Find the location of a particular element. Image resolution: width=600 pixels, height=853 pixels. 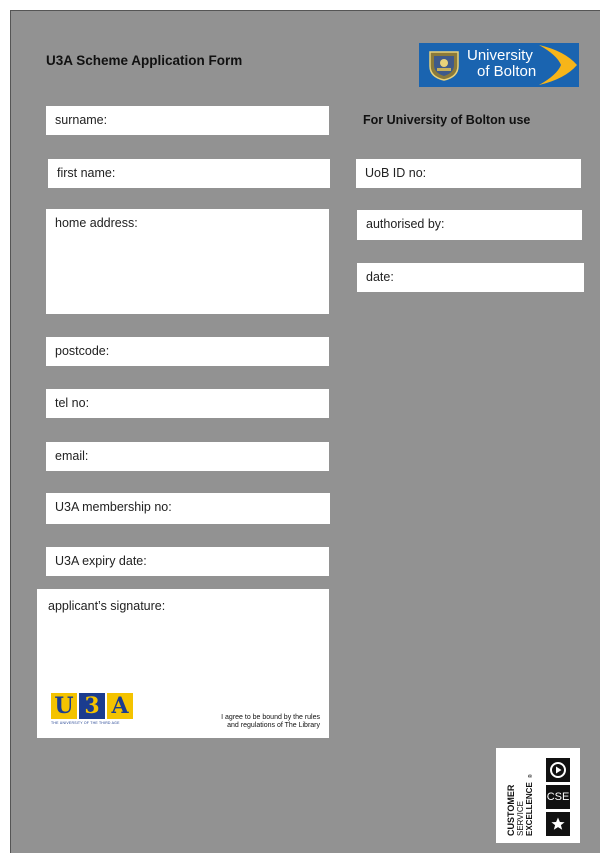

postcode-field: postcode: is located at coordinates (187, 351).